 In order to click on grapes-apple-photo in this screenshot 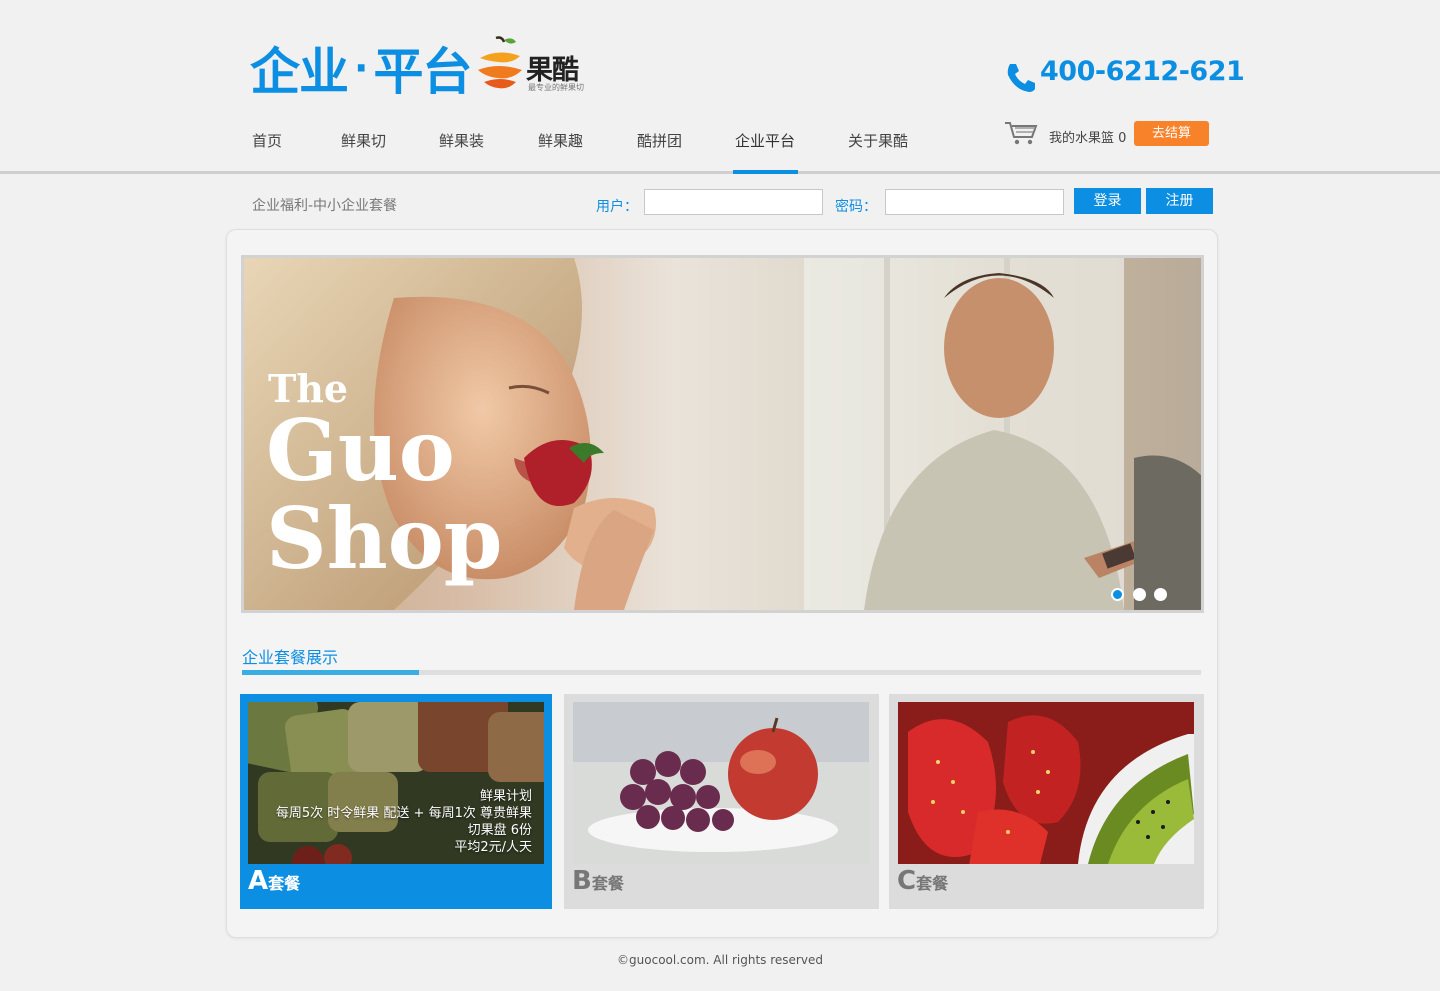, I will do `click(721, 783)`.